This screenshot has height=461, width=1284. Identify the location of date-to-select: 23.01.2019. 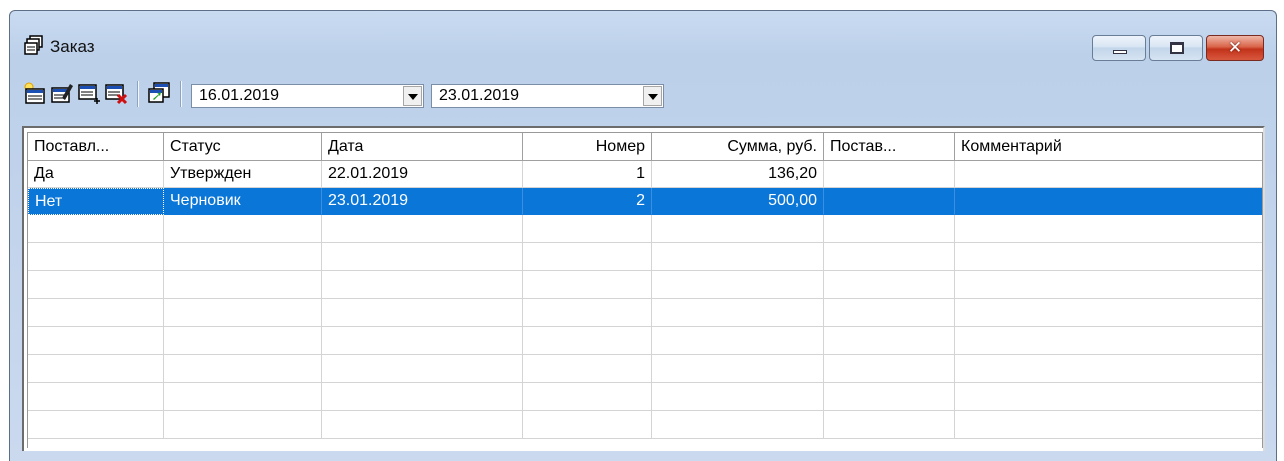
(547, 96).